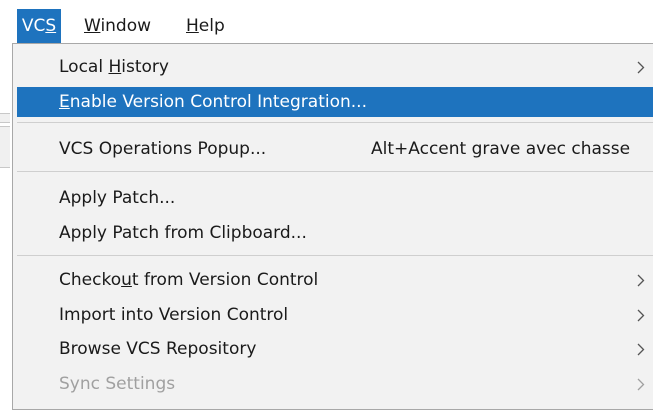 This screenshot has height=410, width=653. What do you see at coordinates (158, 349) in the screenshot?
I see `menu-label: Browse VCS Repository` at bounding box center [158, 349].